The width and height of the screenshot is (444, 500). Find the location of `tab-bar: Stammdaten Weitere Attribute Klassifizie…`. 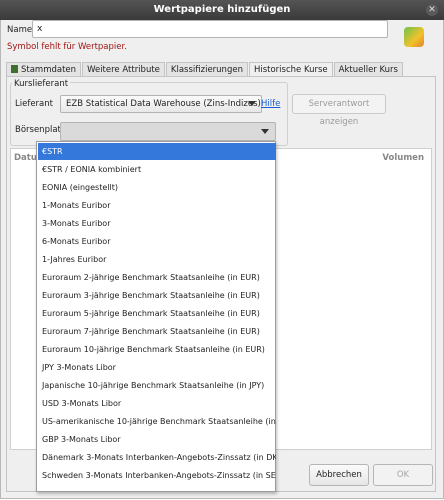

tab-bar: Stammdaten Weitere Attribute Klassifizie… is located at coordinates (205, 69).